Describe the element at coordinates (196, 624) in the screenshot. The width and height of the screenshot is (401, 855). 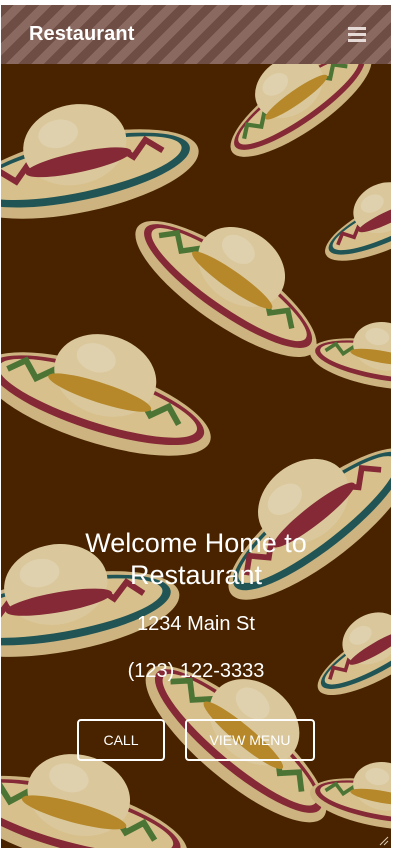
I see `restaurant-address: 1234 Main St` at that location.